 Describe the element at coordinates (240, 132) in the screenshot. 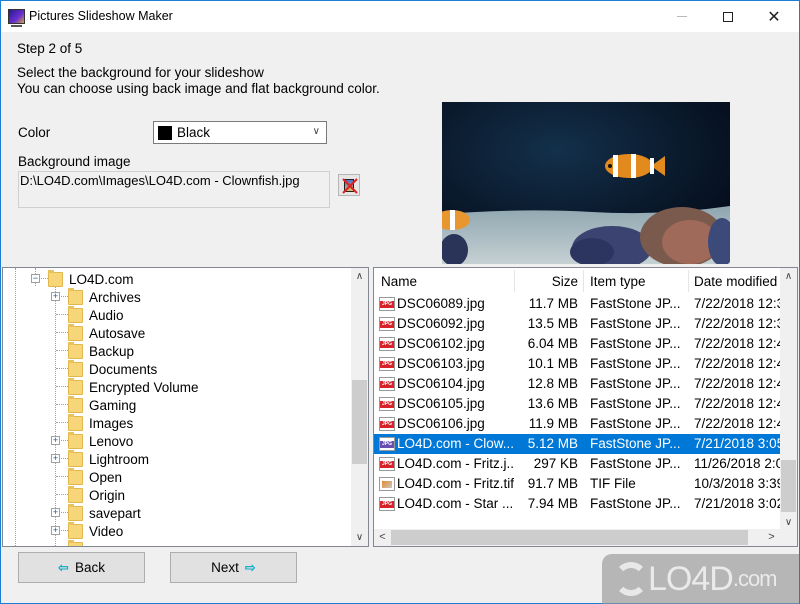

I see `color-dropdown: Black ∨` at that location.